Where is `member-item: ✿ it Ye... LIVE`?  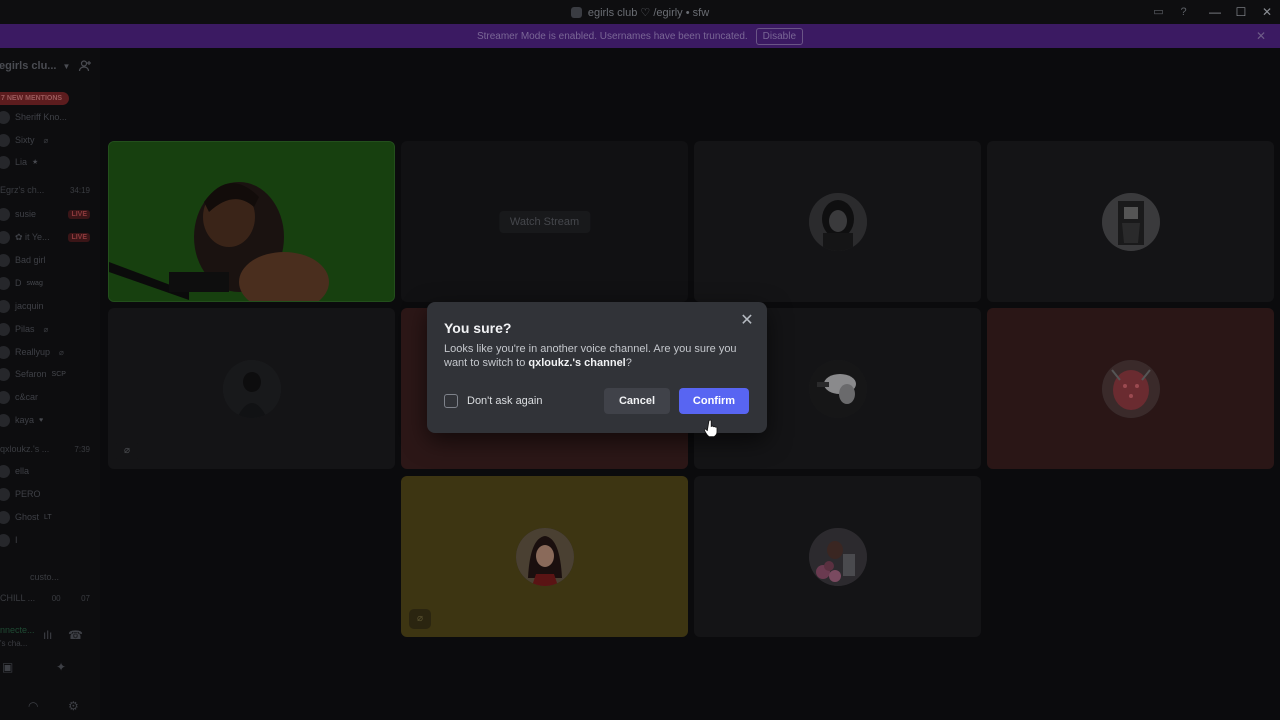 member-item: ✿ it Ye... LIVE is located at coordinates (50, 237).